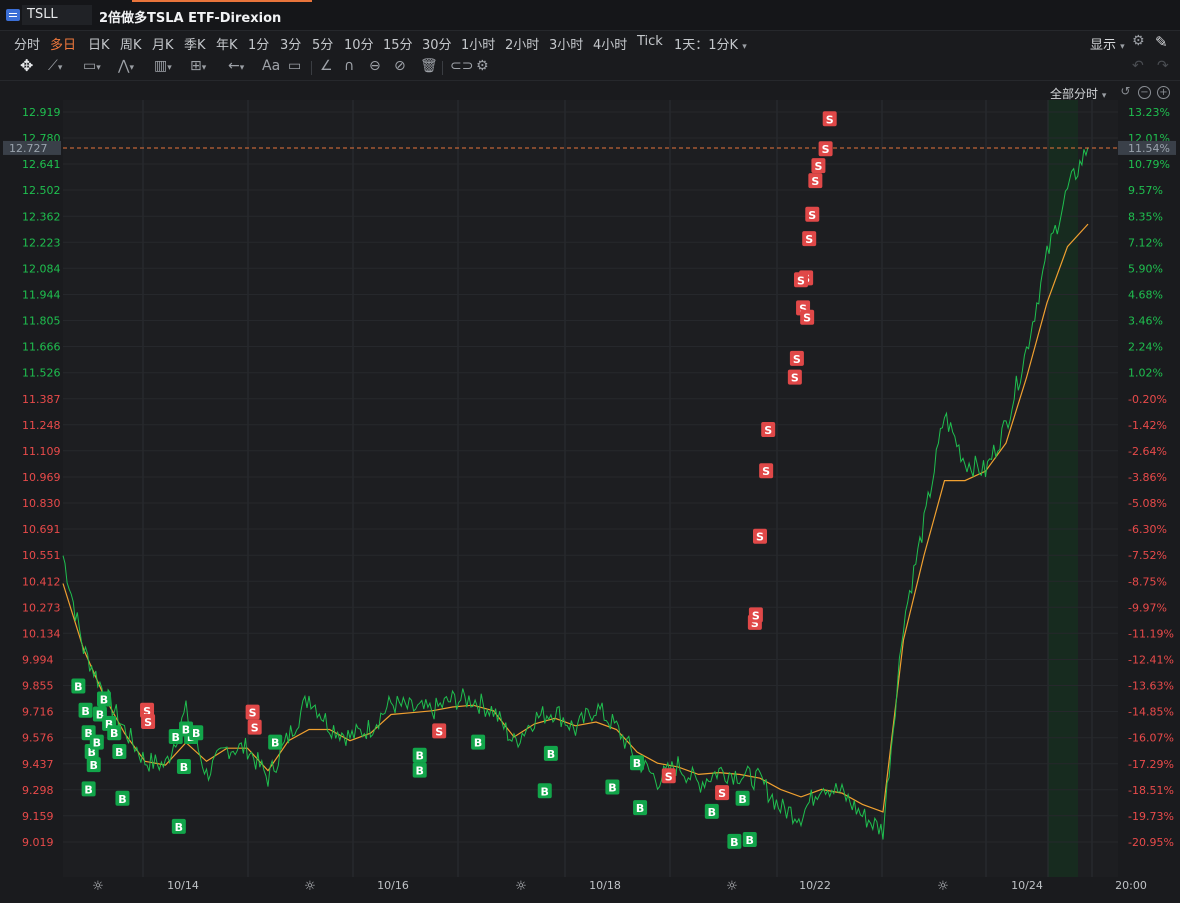 The height and width of the screenshot is (903, 1180). I want to click on price-tick-label: 11.805, so click(41, 321).